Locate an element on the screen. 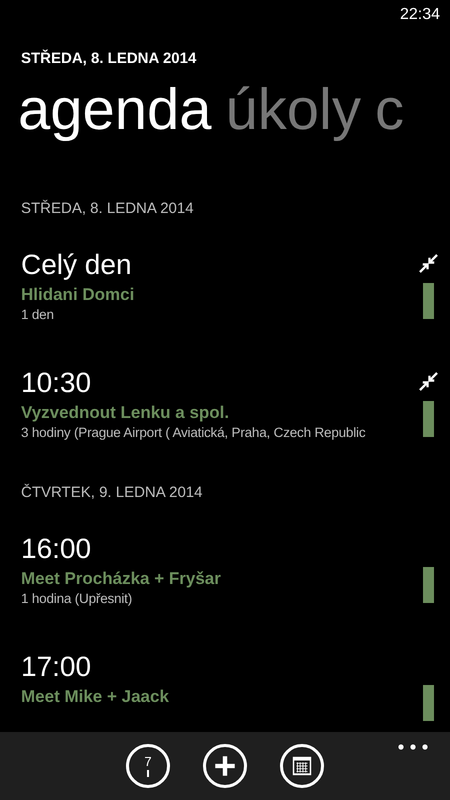 This screenshot has height=800, width=450. day-heading: ČTVRTEK, 9. LEDNA 2014 is located at coordinates (112, 492).